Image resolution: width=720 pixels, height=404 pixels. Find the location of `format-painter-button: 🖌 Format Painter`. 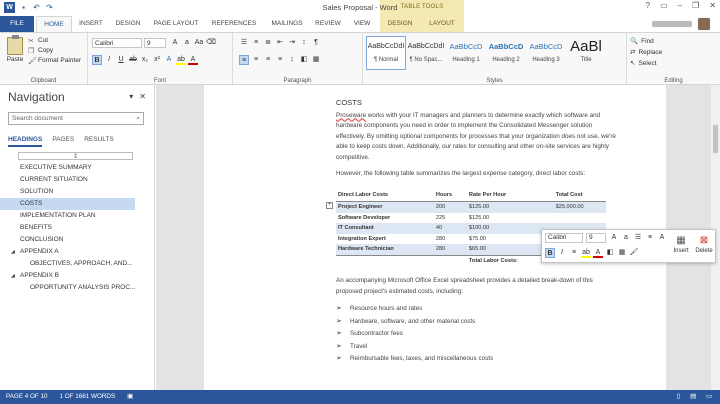

format-painter-button: 🖌 Format Painter is located at coordinates (54, 61).